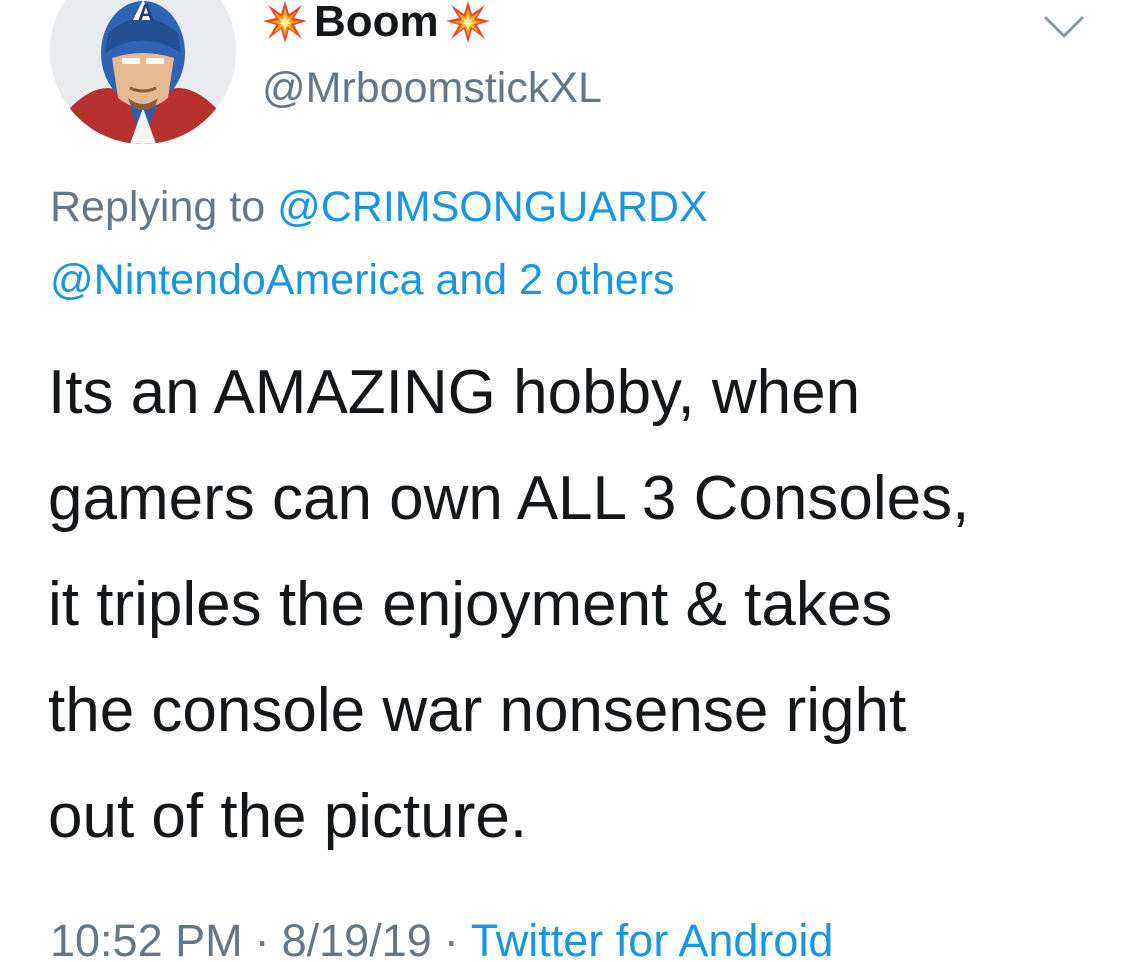 The image size is (1125, 962). I want to click on display-name: Boom, so click(376, 23).